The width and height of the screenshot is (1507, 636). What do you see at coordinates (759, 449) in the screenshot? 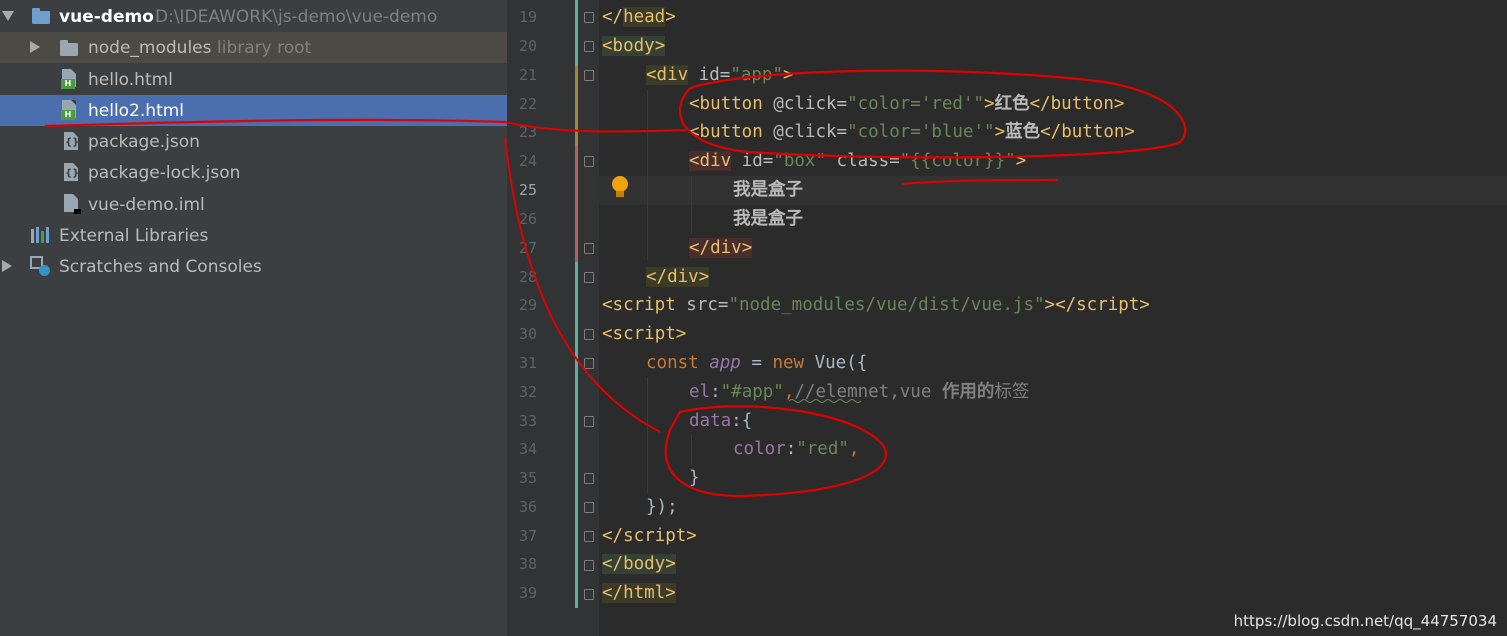
I see `code-token: color` at bounding box center [759, 449].